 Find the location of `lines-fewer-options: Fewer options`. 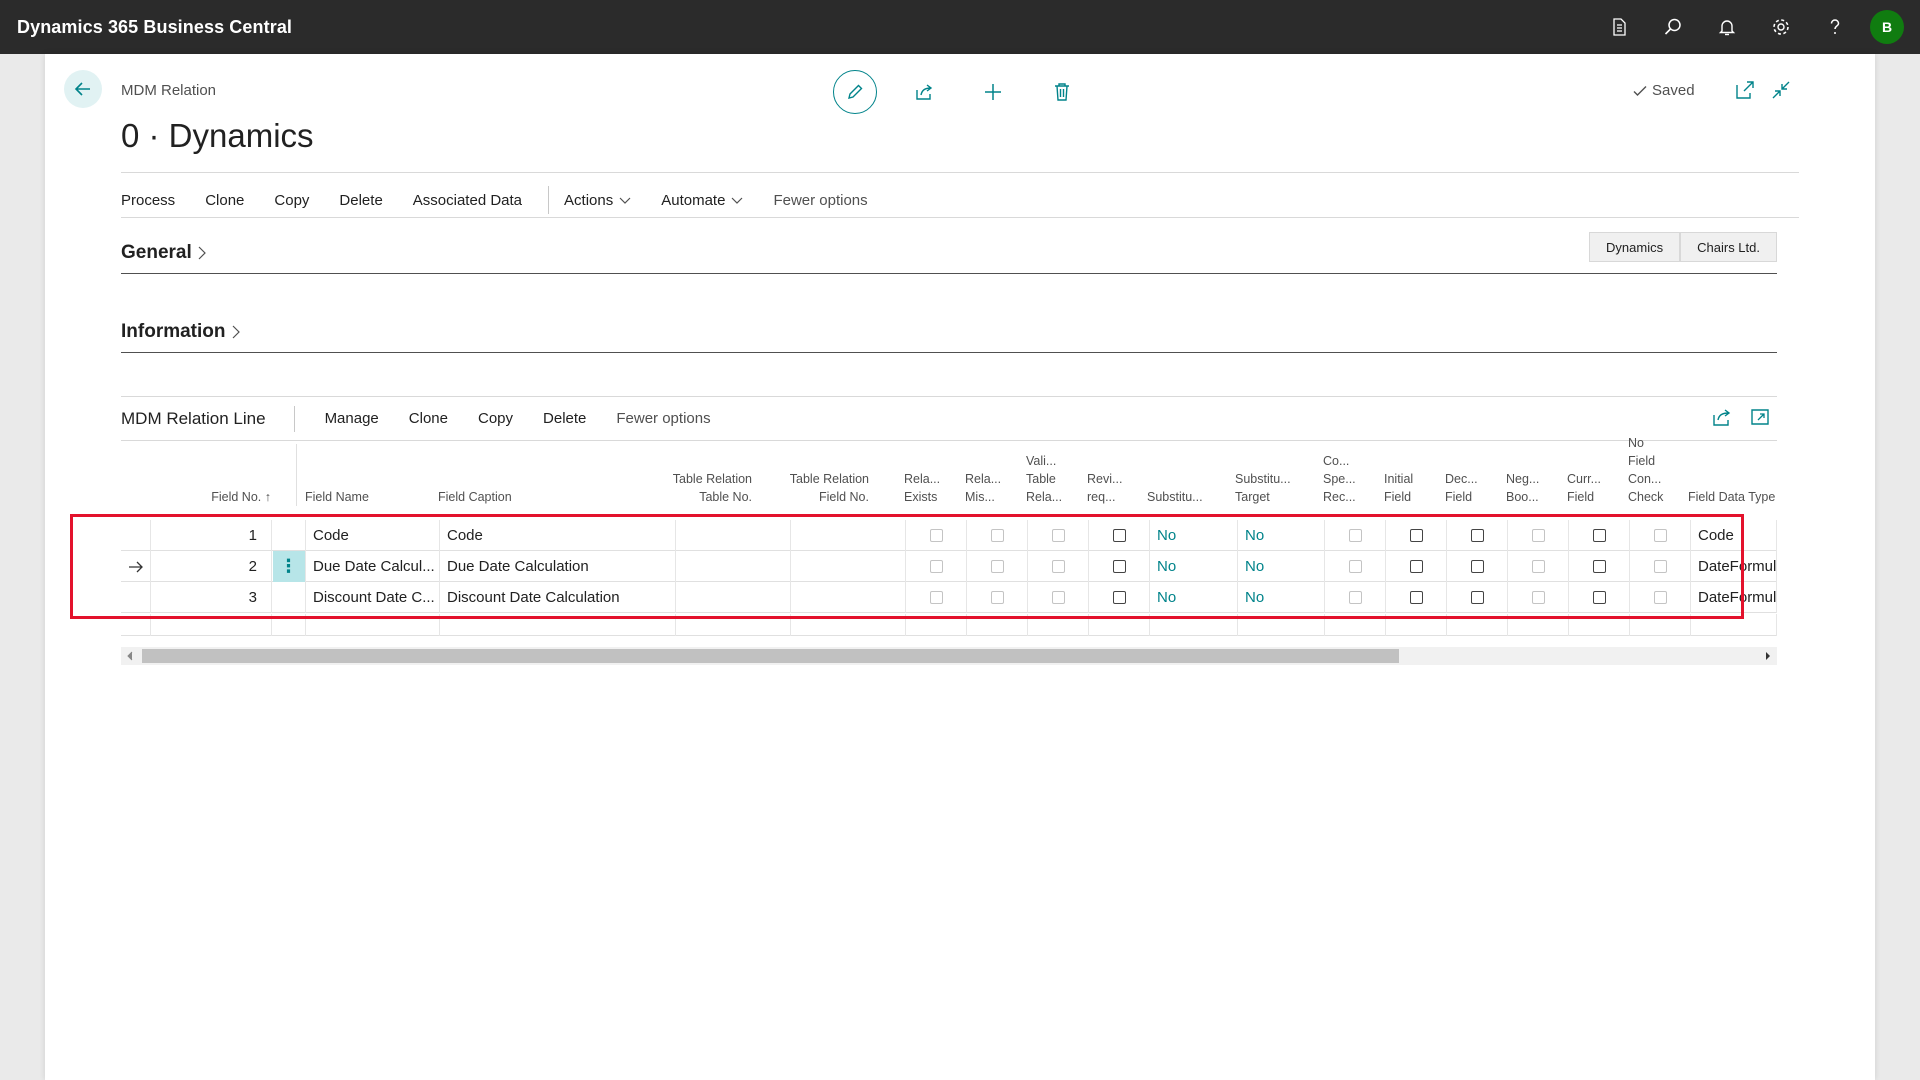

lines-fewer-options: Fewer options is located at coordinates (663, 418).